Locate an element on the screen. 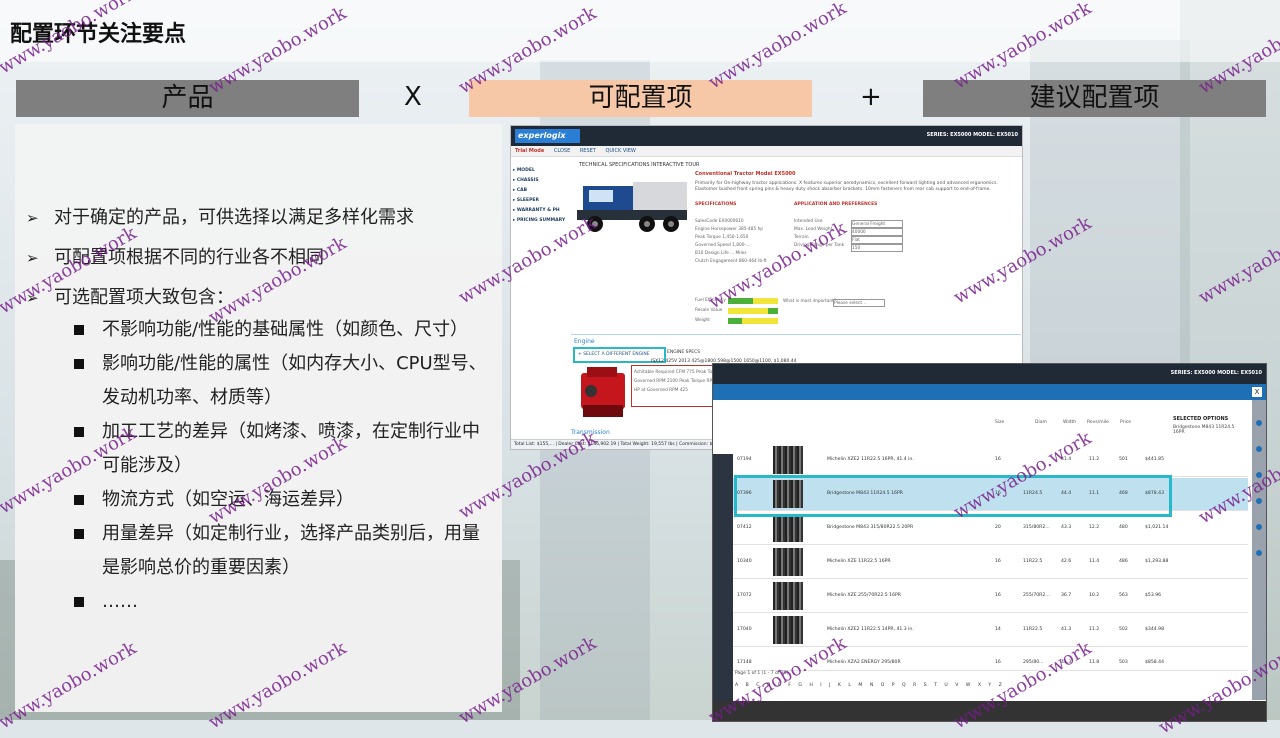 The width and height of the screenshot is (1280, 738). engine-specs-label: ENGINE SPECS is located at coordinates (684, 352).